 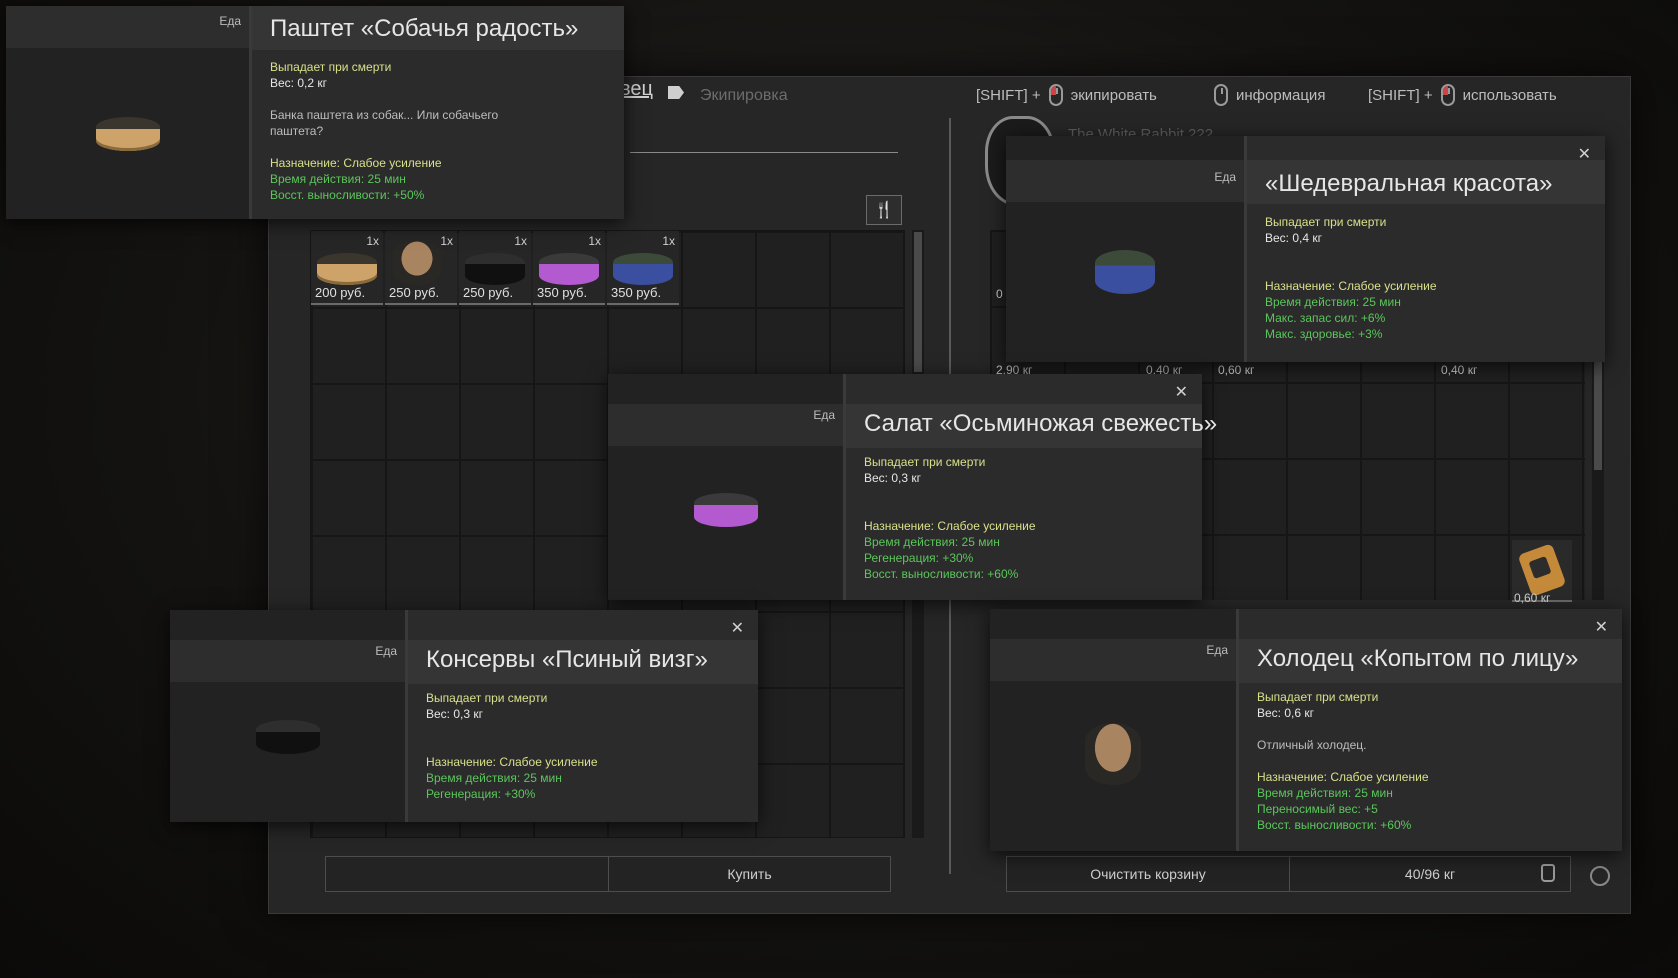 I want to click on inventory-scrollbar-thumb, so click(x=1598, y=415).